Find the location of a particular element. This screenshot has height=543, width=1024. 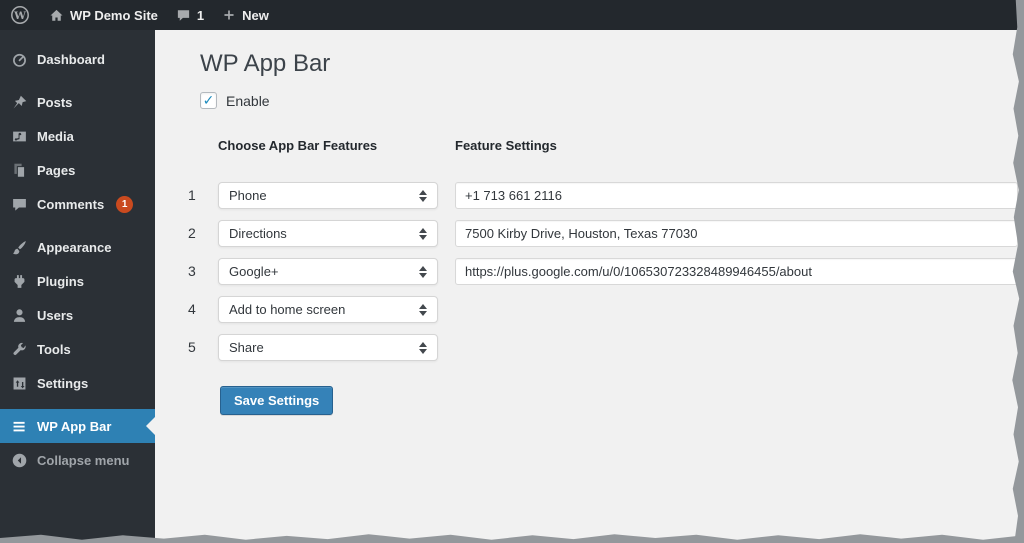

new-content-button: New is located at coordinates (245, 15).